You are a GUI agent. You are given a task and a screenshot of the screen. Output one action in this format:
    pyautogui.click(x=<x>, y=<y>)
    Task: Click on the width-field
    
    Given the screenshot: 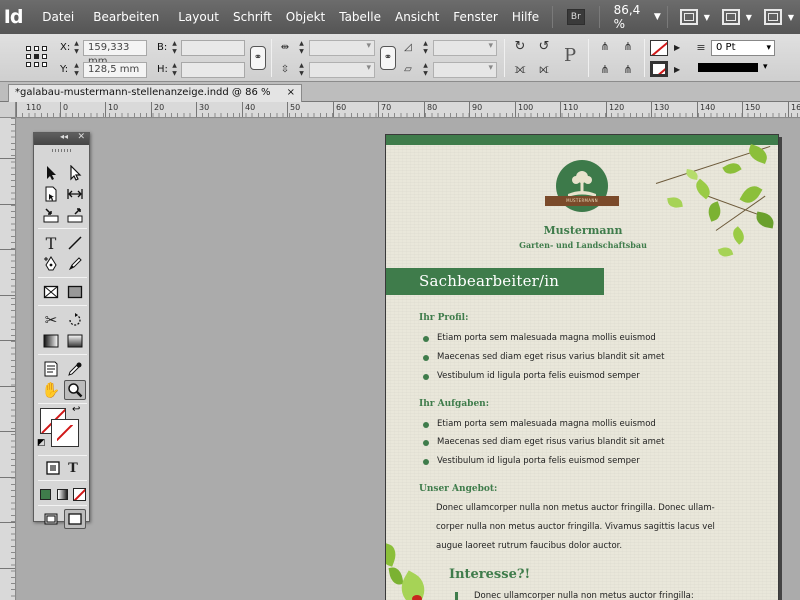 What is the action you would take?
    pyautogui.click(x=213, y=48)
    